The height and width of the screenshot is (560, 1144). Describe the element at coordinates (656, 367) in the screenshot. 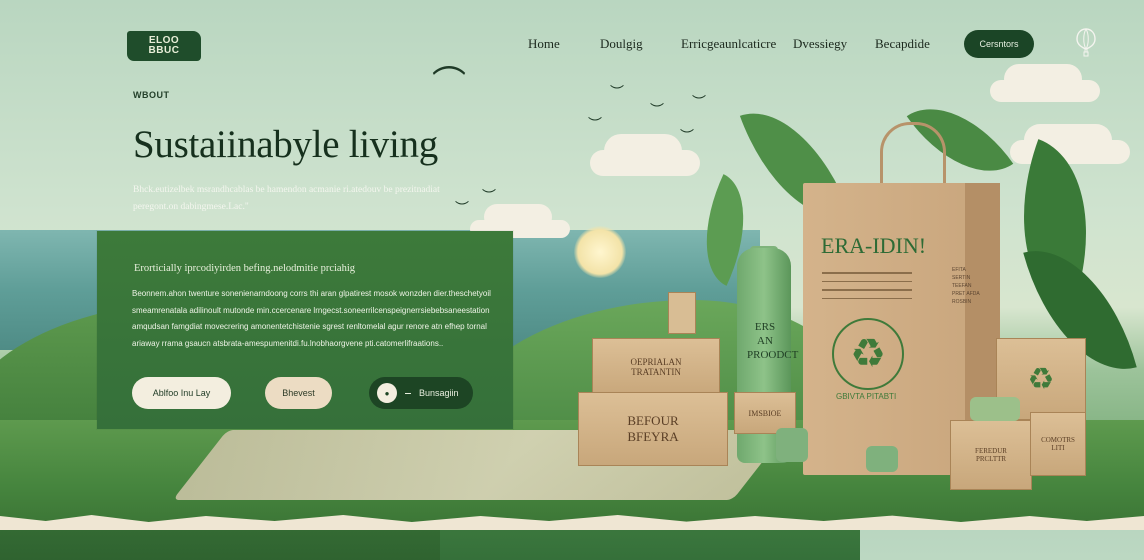

I see `product-box: OEPRIALAN TRATANTIN` at that location.